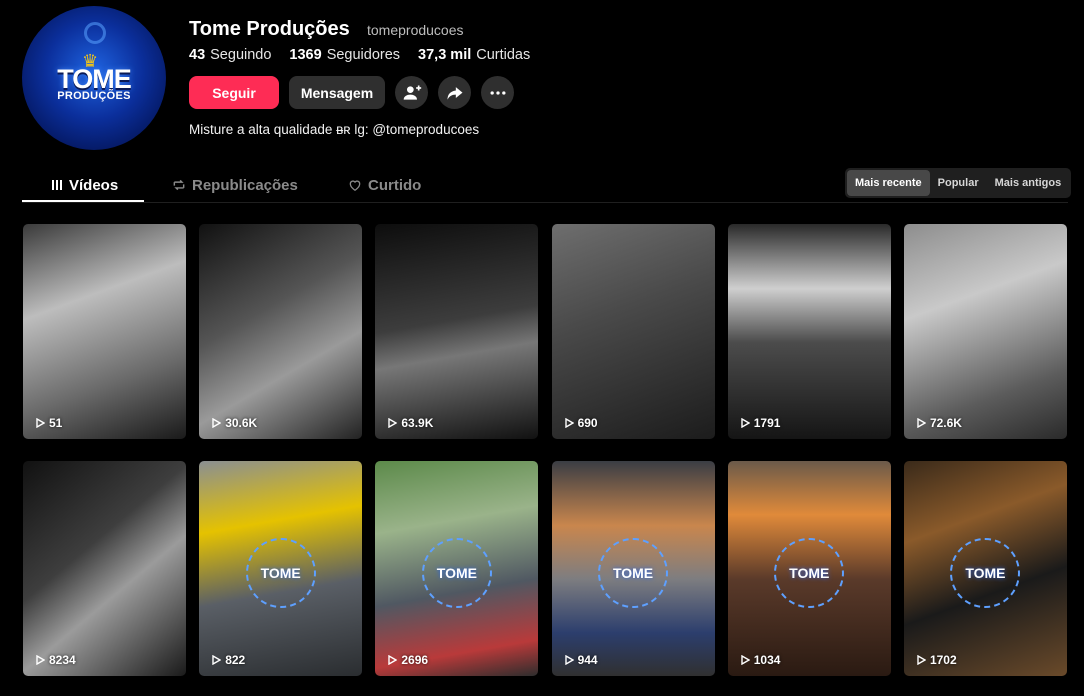 This screenshot has height=696, width=1084. What do you see at coordinates (245, 185) in the screenshot?
I see `tab-label: Republicações` at bounding box center [245, 185].